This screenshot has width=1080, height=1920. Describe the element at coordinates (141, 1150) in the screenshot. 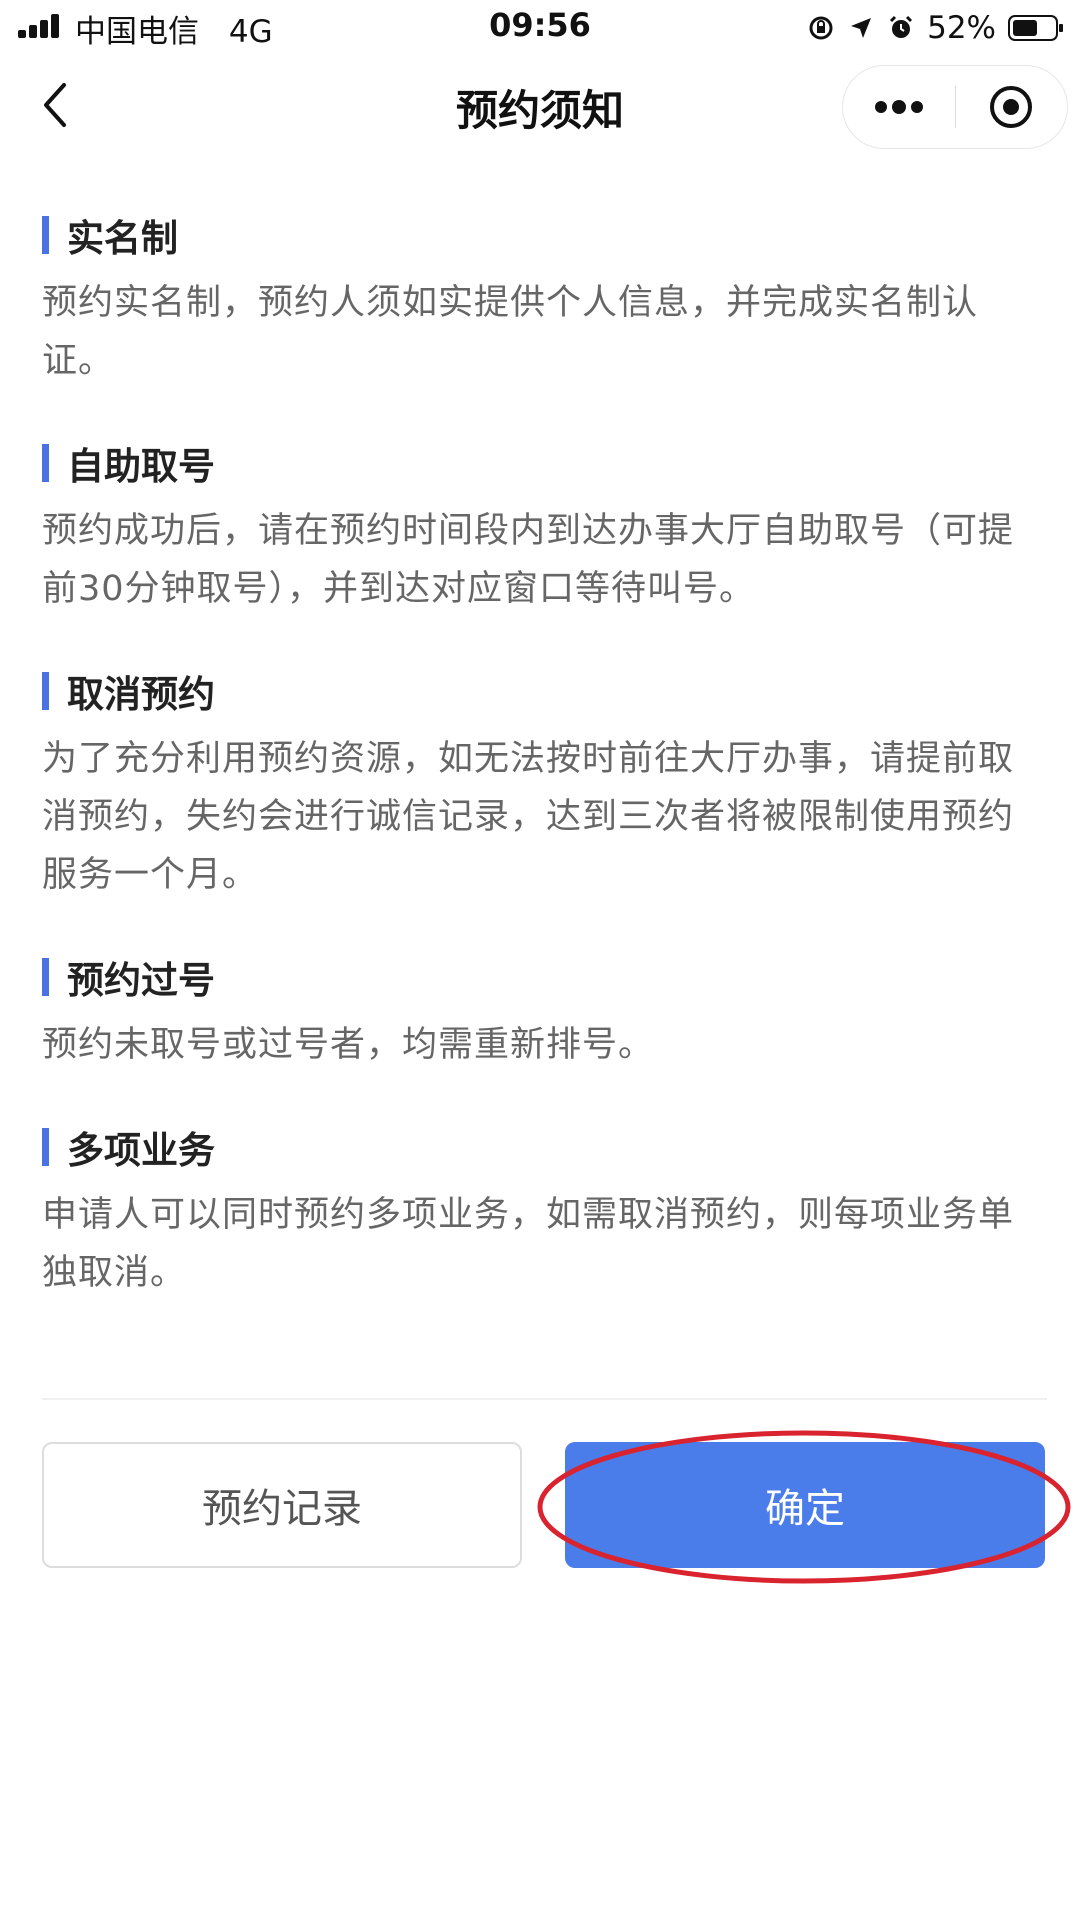

I see `section-title: 多项业务` at that location.